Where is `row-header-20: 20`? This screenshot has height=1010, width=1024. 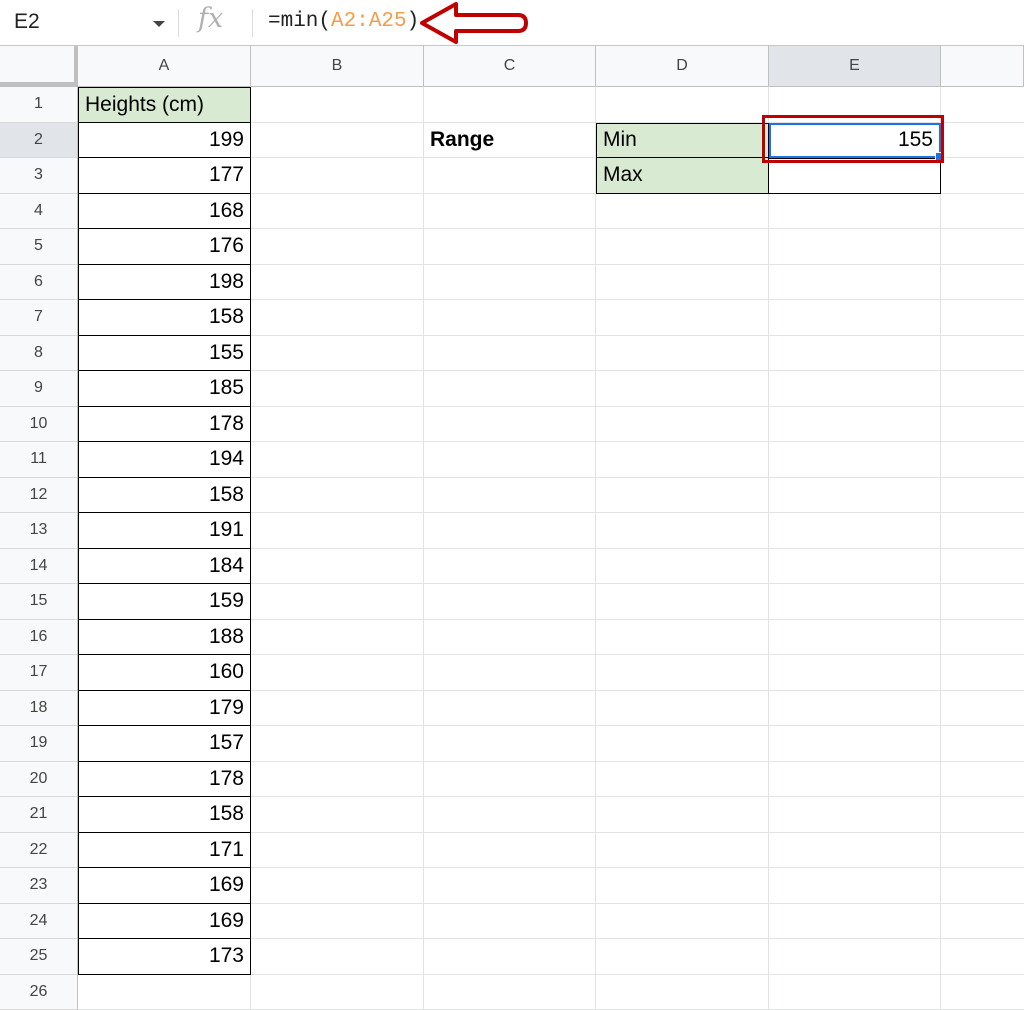 row-header-20: 20 is located at coordinates (39, 780).